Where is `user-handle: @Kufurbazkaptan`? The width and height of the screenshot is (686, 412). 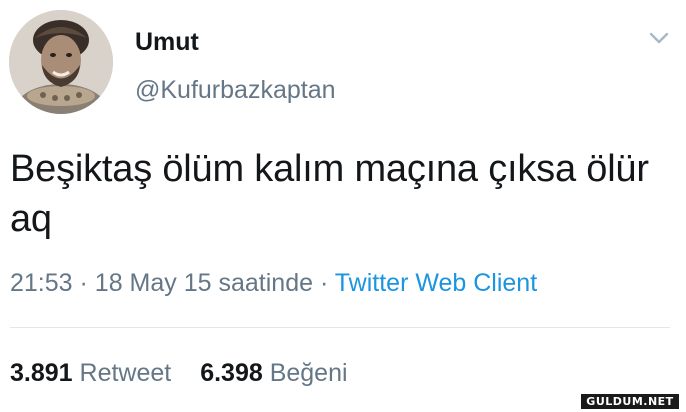 user-handle: @Kufurbazkaptan is located at coordinates (235, 90).